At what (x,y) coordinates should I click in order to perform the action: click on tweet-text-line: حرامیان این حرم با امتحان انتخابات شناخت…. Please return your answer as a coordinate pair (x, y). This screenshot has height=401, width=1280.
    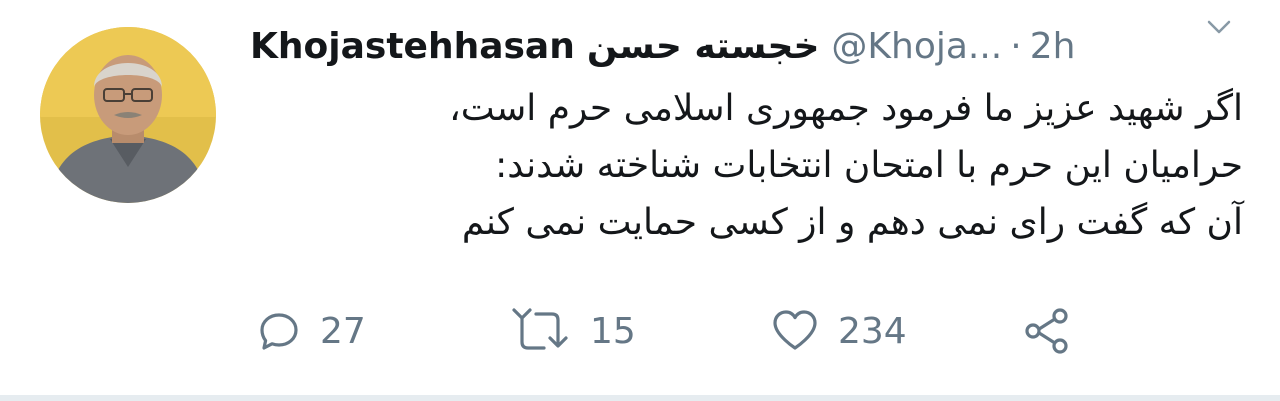
    Looking at the image, I should click on (869, 165).